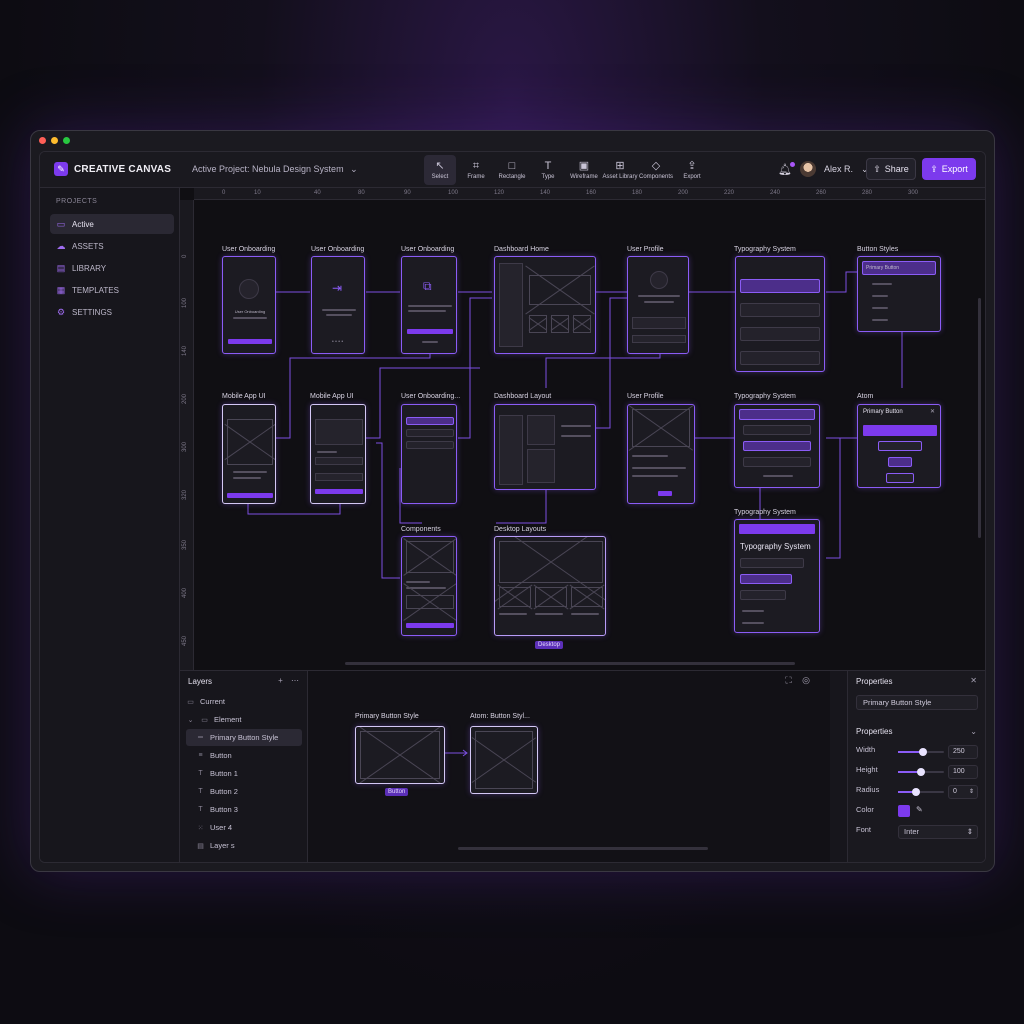  What do you see at coordinates (973, 731) in the screenshot?
I see `chevron-down-icon: ⌄` at bounding box center [973, 731].